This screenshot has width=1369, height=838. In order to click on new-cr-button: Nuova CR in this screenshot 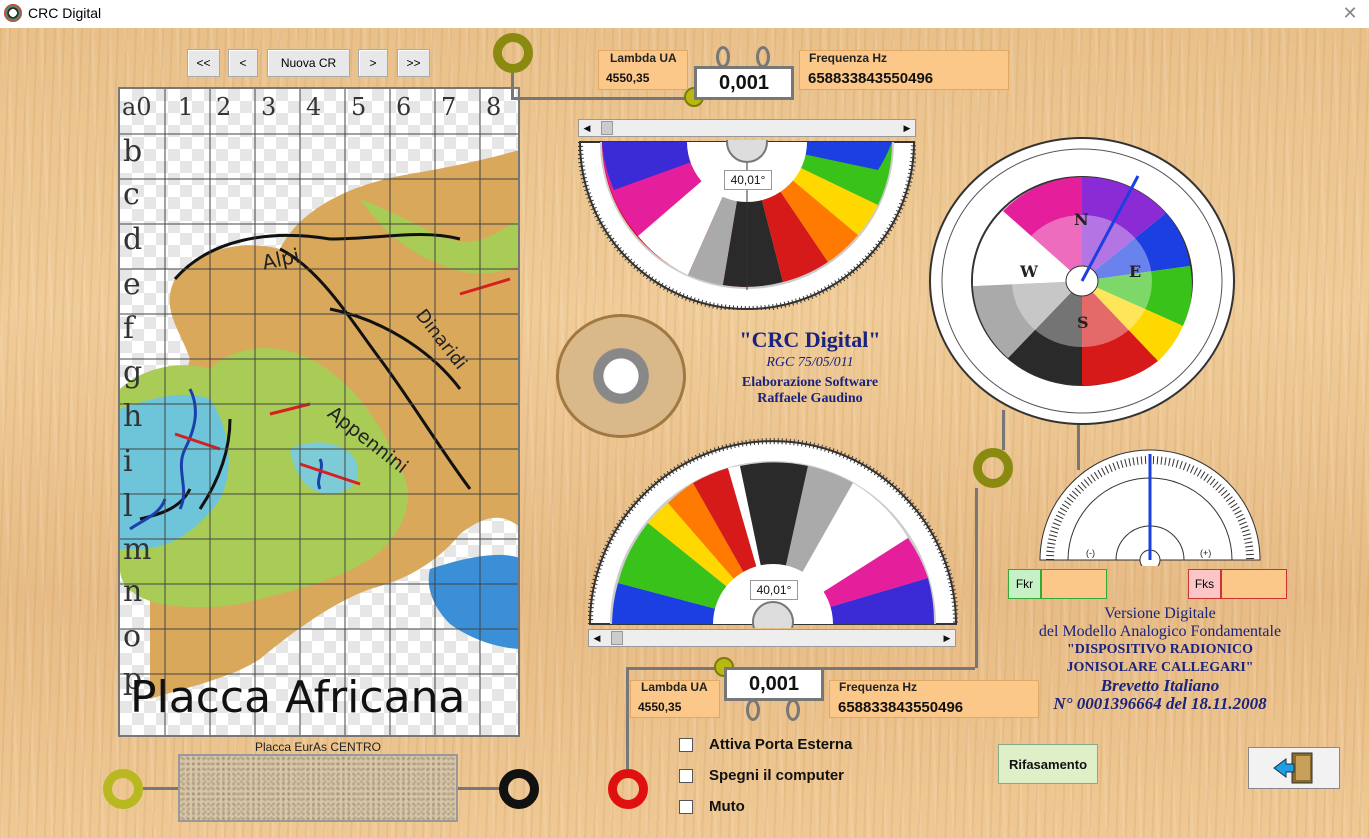, I will do `click(308, 63)`.